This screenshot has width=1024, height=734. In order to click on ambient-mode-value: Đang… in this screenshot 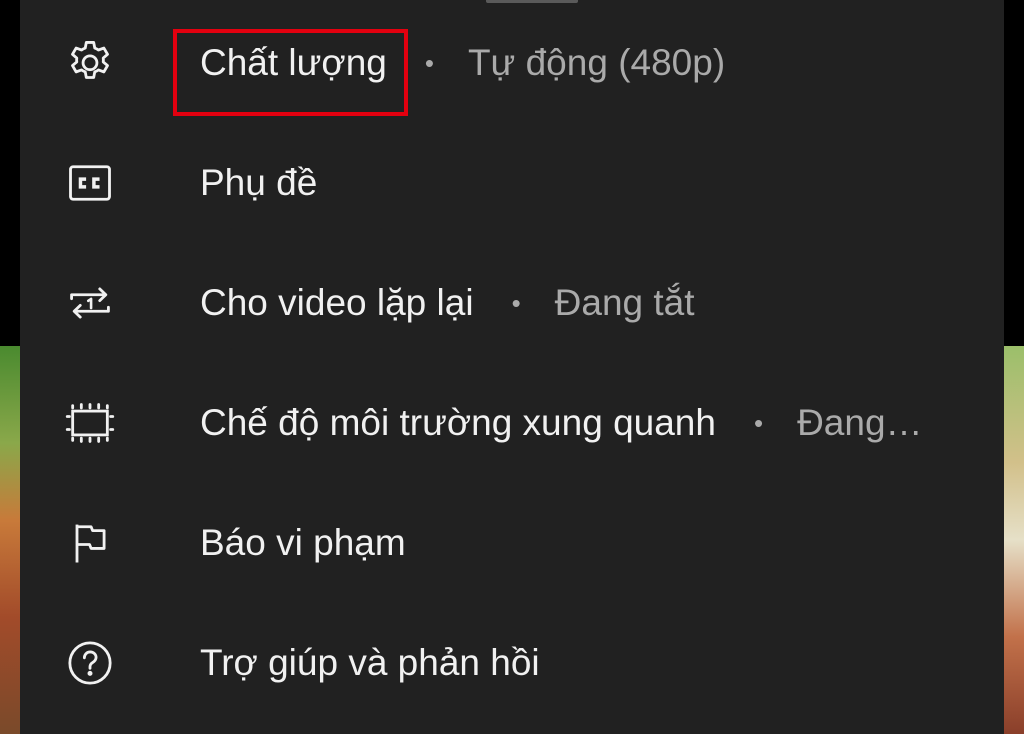, I will do `click(860, 422)`.